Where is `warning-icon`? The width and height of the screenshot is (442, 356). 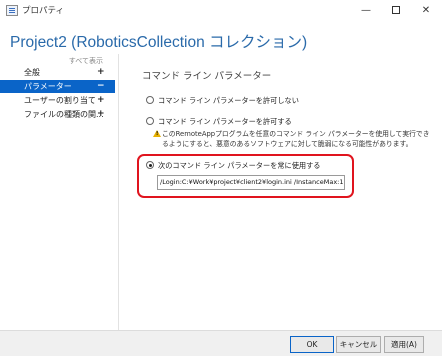
warning-icon is located at coordinates (157, 133).